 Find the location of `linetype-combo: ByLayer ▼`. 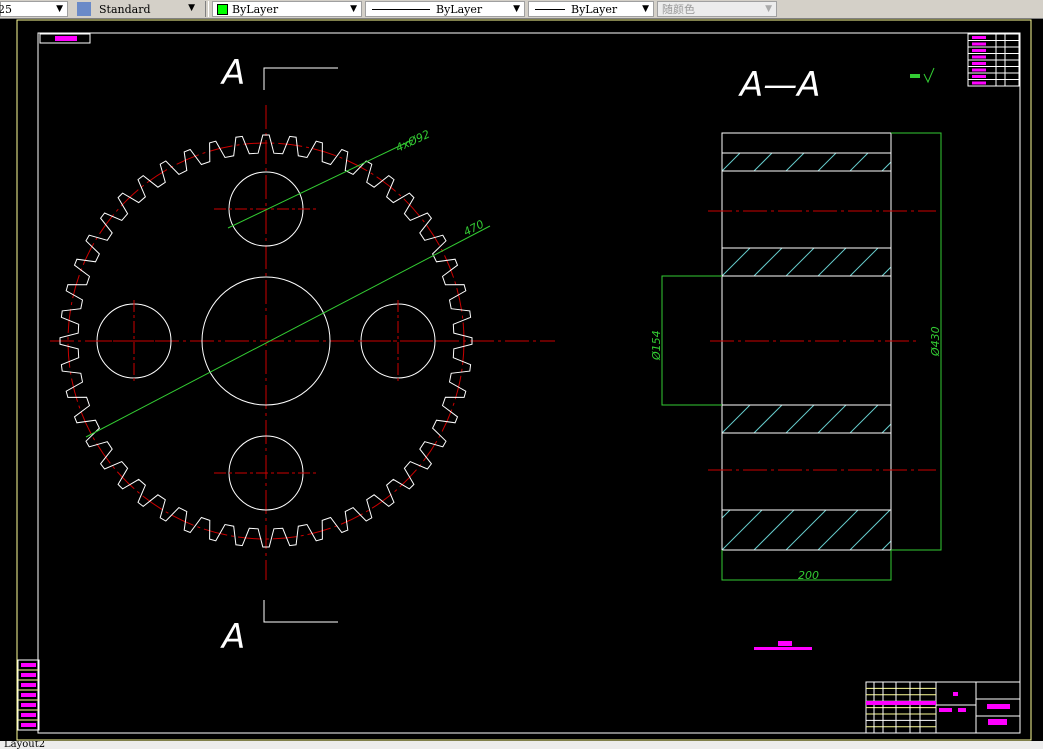

linetype-combo: ByLayer ▼ is located at coordinates (445, 9).